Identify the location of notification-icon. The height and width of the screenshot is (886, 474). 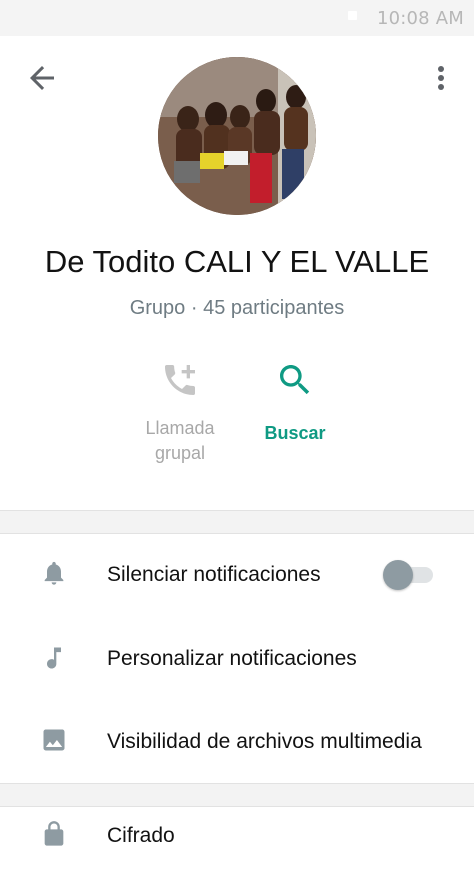
(352, 15).